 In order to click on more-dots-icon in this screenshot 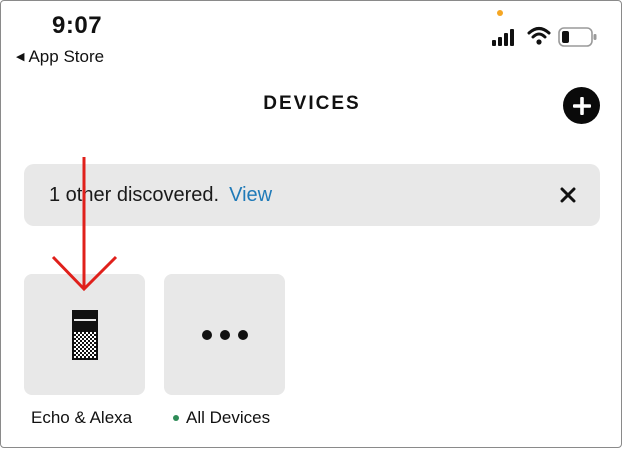, I will do `click(224, 334)`.